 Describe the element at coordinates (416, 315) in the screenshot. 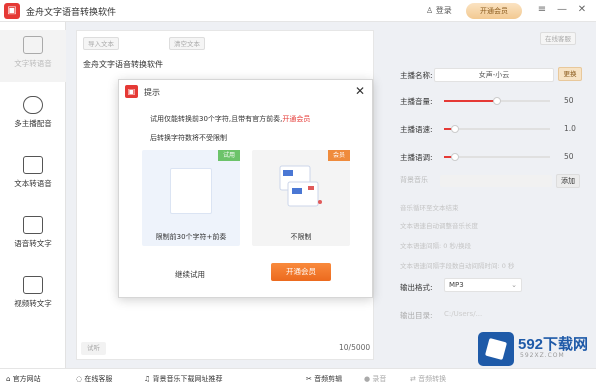

I see `output-dir-label: 输出目录:` at that location.